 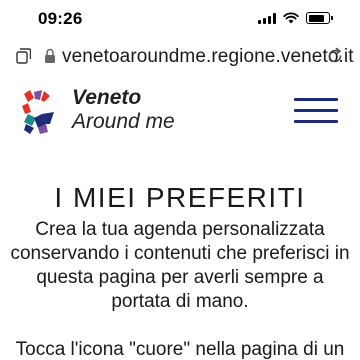 What do you see at coordinates (319, 18) in the screenshot?
I see `battery-icon` at bounding box center [319, 18].